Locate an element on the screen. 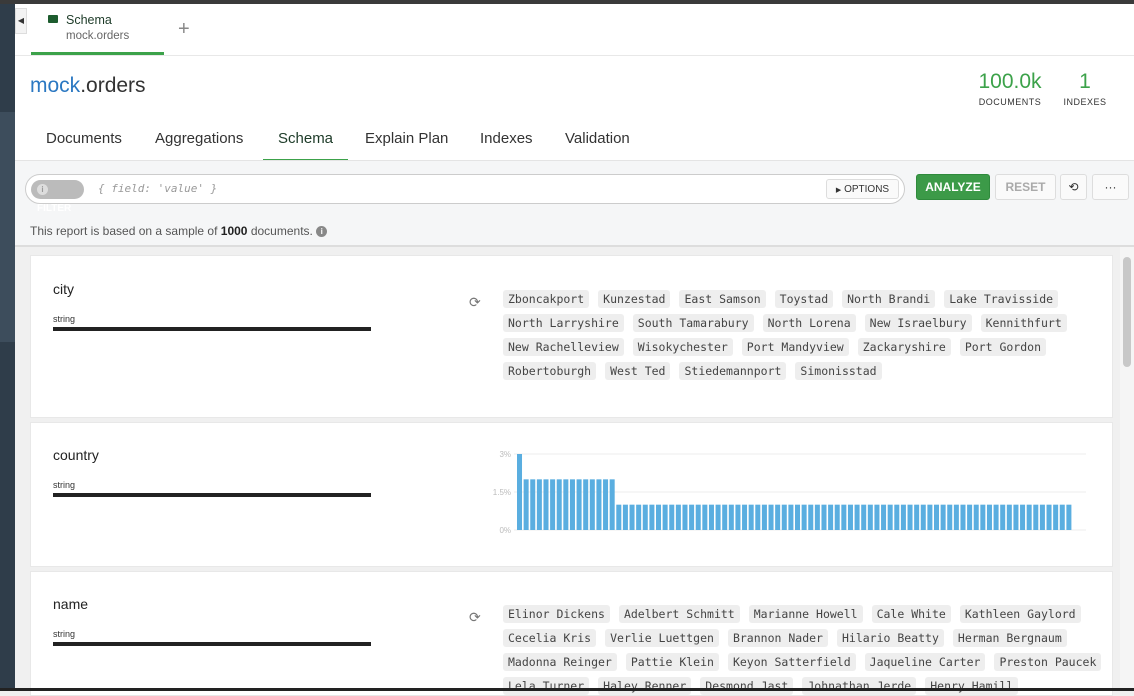  collapse-sidebar-button: ◀ is located at coordinates (21, 21).